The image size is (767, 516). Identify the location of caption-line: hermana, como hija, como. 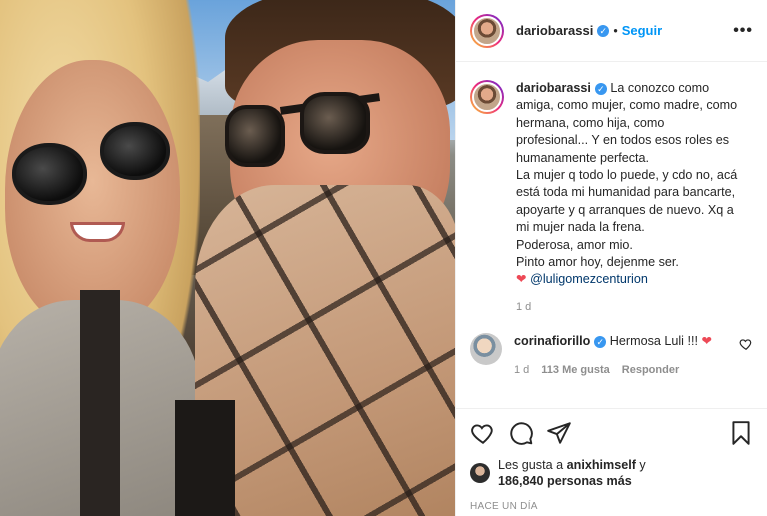
(590, 122).